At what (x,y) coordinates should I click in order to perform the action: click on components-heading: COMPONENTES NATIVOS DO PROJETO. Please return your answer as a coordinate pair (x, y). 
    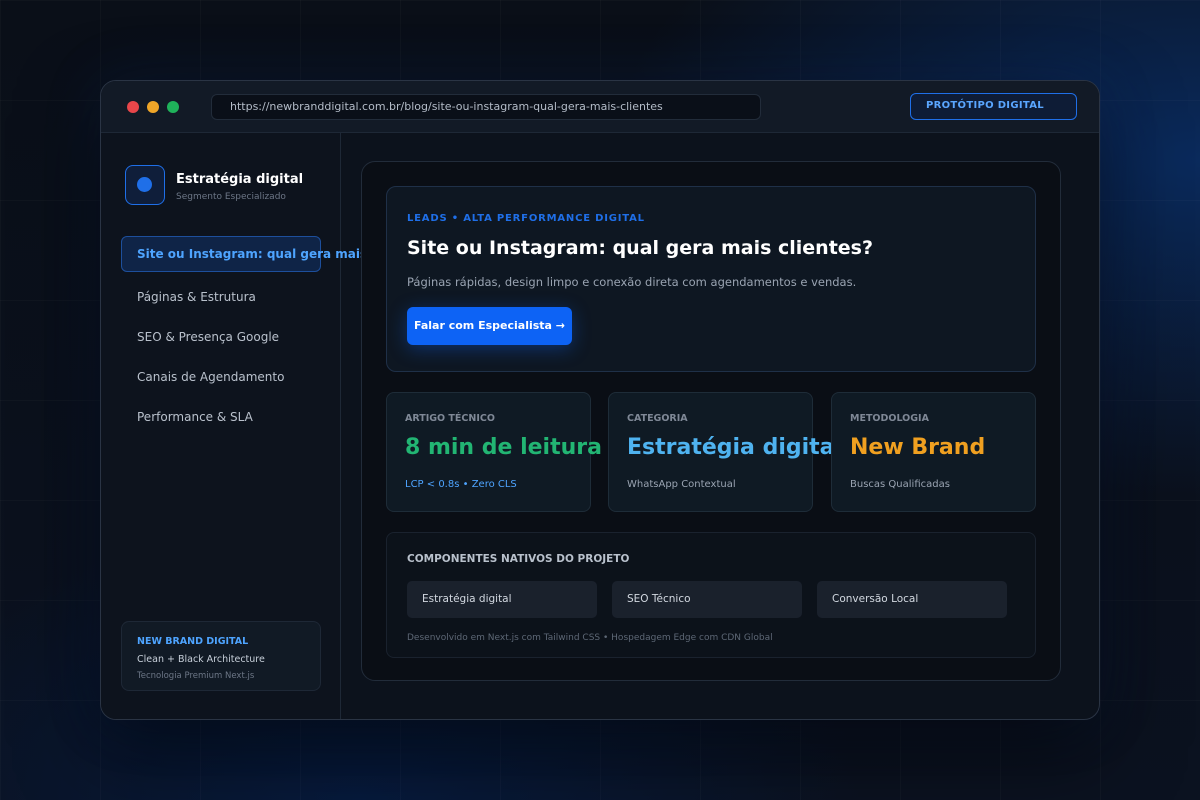
    Looking at the image, I should click on (518, 559).